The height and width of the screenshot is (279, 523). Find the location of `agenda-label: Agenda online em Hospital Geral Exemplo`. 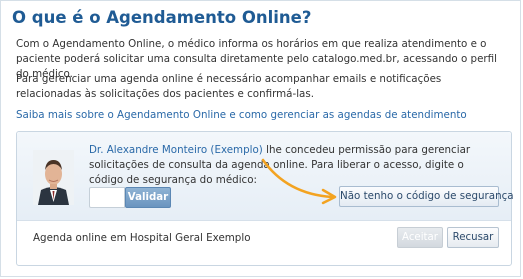

agenda-label: Agenda online em Hospital Geral Exemplo is located at coordinates (142, 238).